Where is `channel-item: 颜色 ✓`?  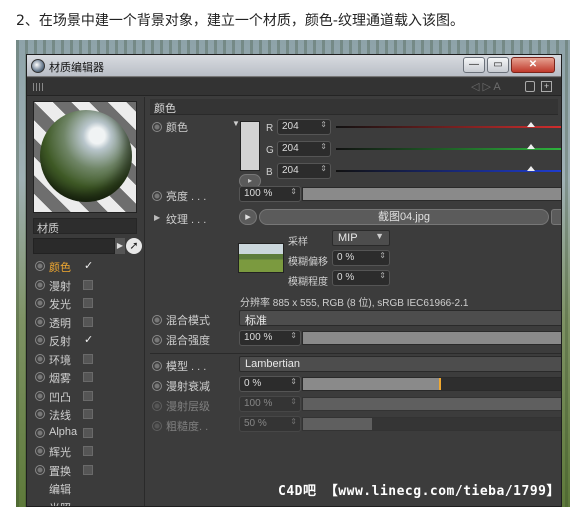 channel-item: 颜色 ✓ is located at coordinates (87, 266).